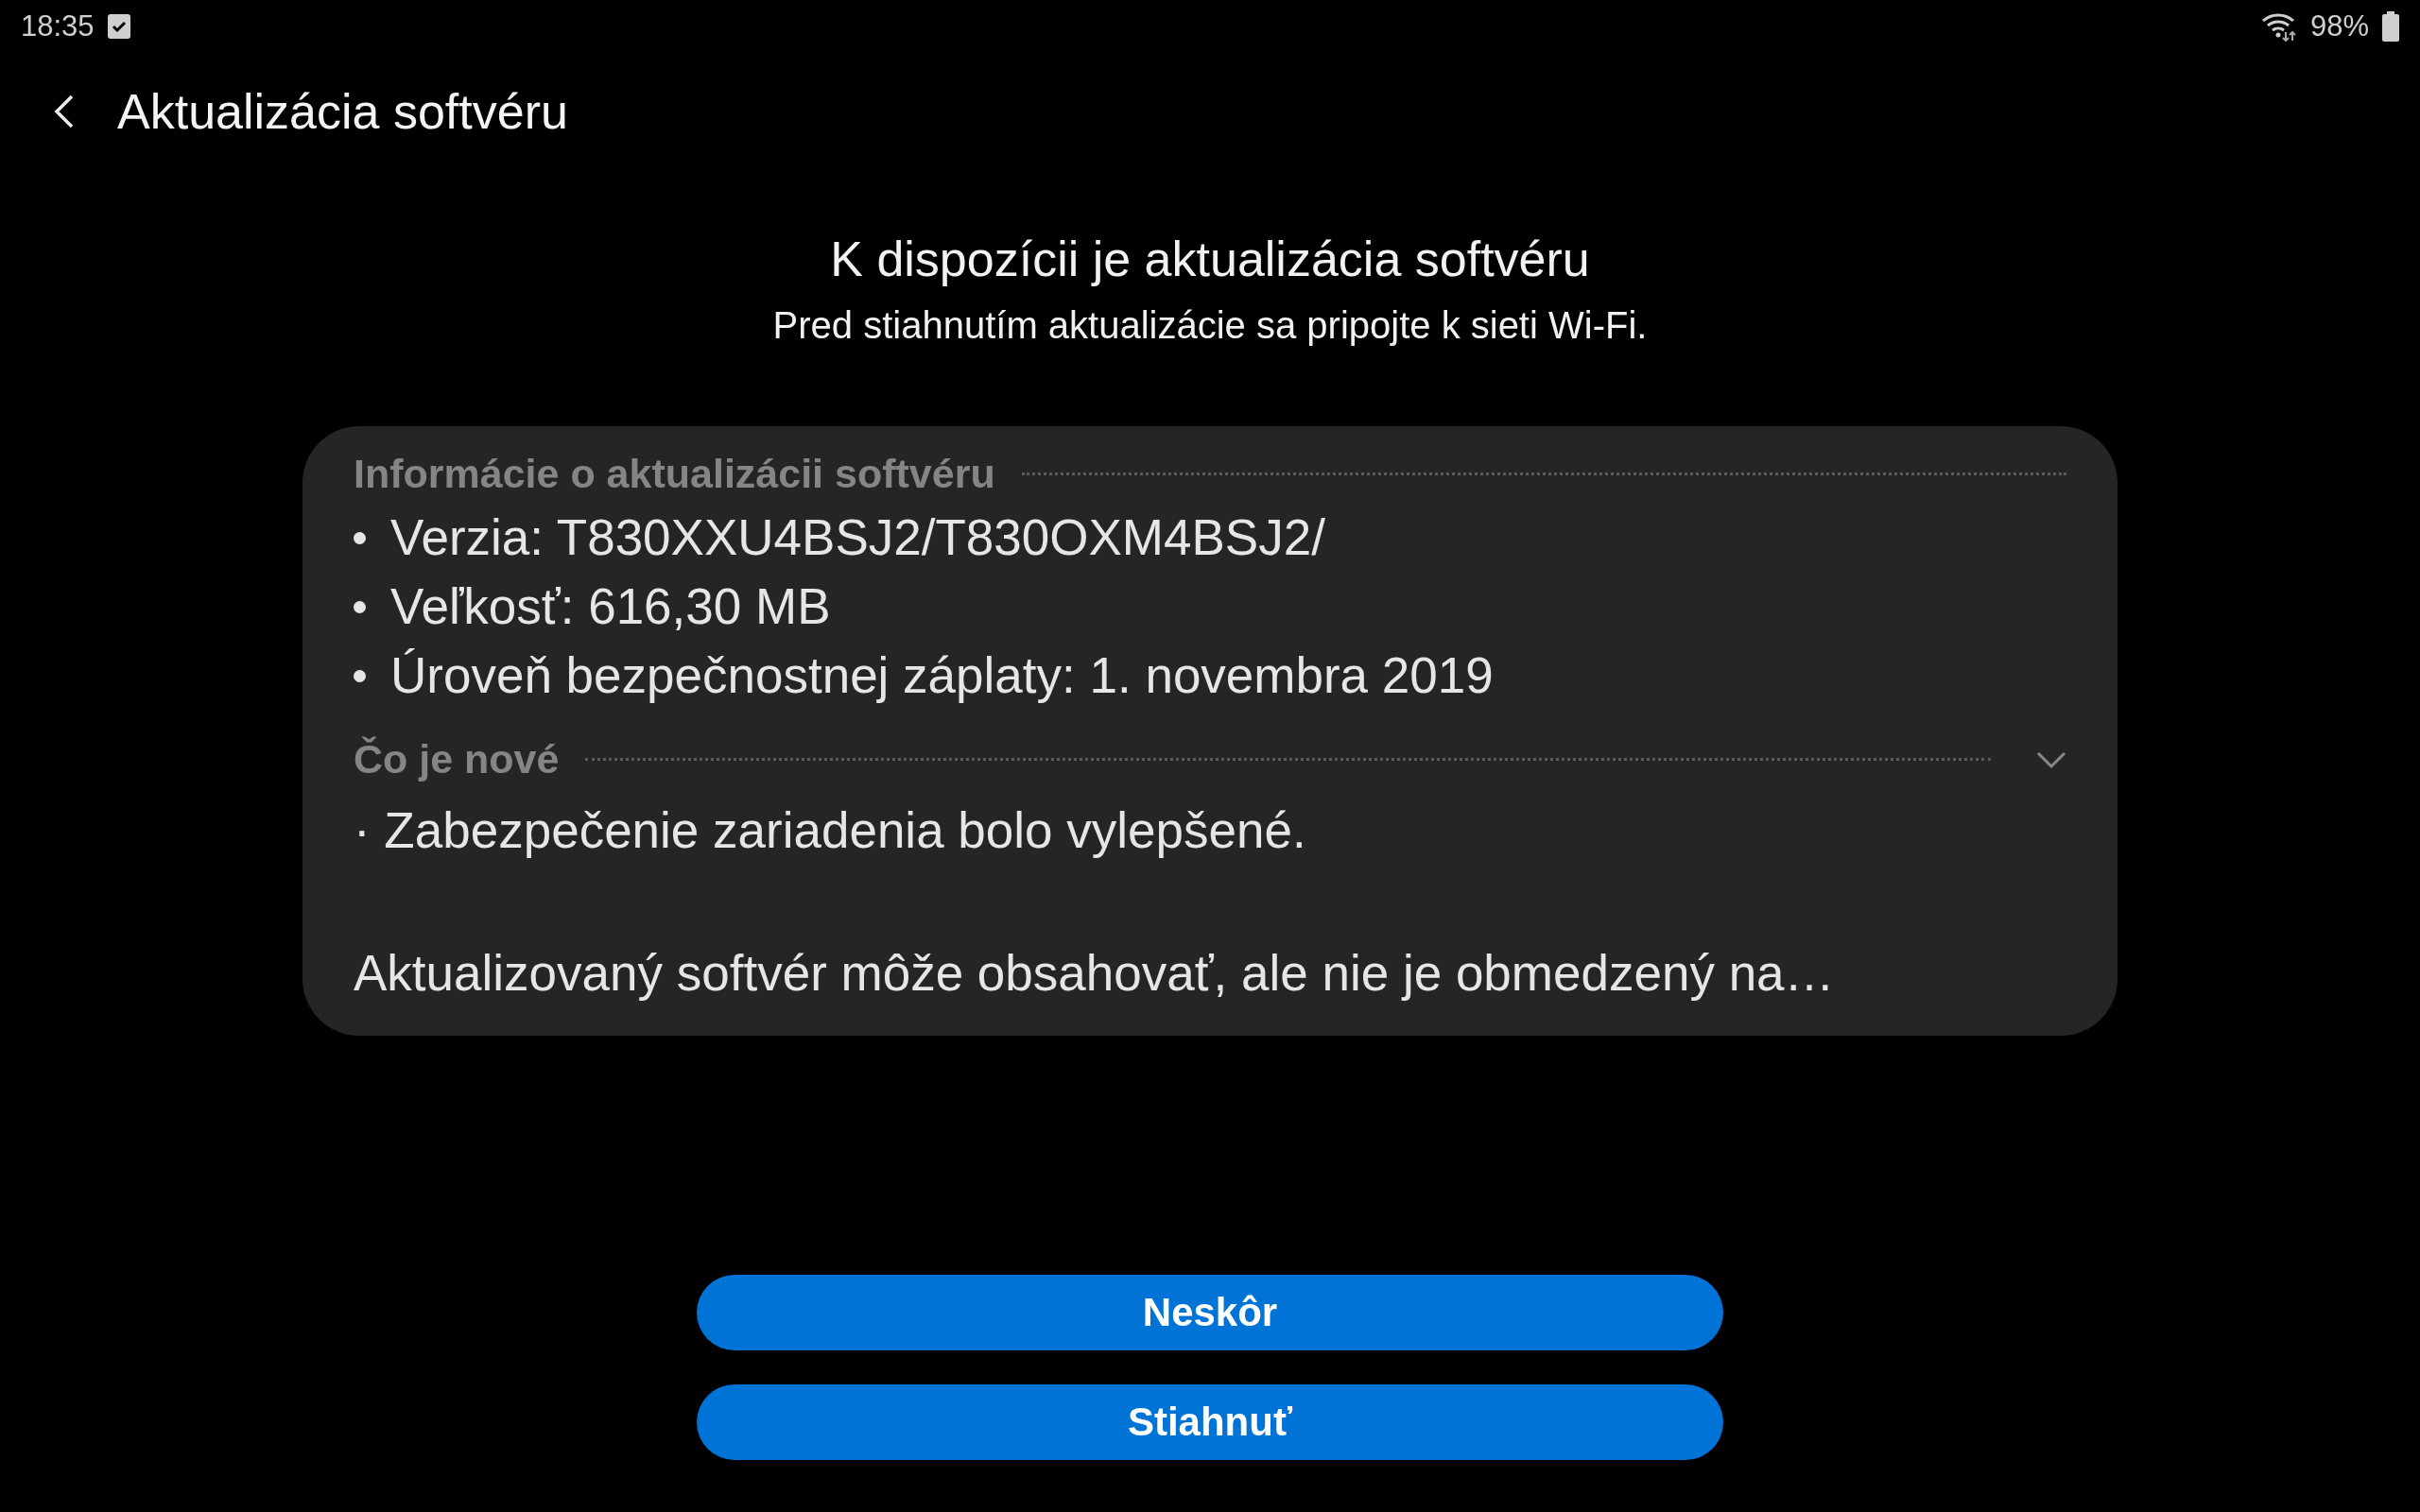  Describe the element at coordinates (119, 26) in the screenshot. I see `checkbox-notification-icon` at that location.